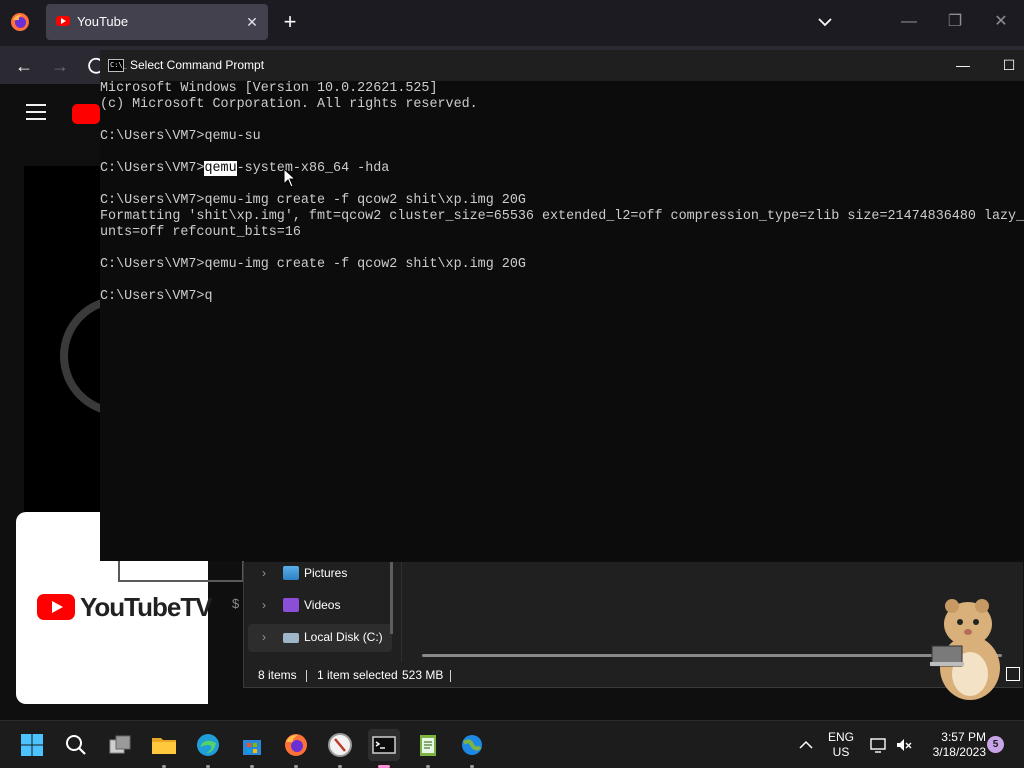 Image resolution: width=1024 pixels, height=768 pixels. What do you see at coordinates (86, 114) in the screenshot?
I see `youtube-logo-icon` at bounding box center [86, 114].